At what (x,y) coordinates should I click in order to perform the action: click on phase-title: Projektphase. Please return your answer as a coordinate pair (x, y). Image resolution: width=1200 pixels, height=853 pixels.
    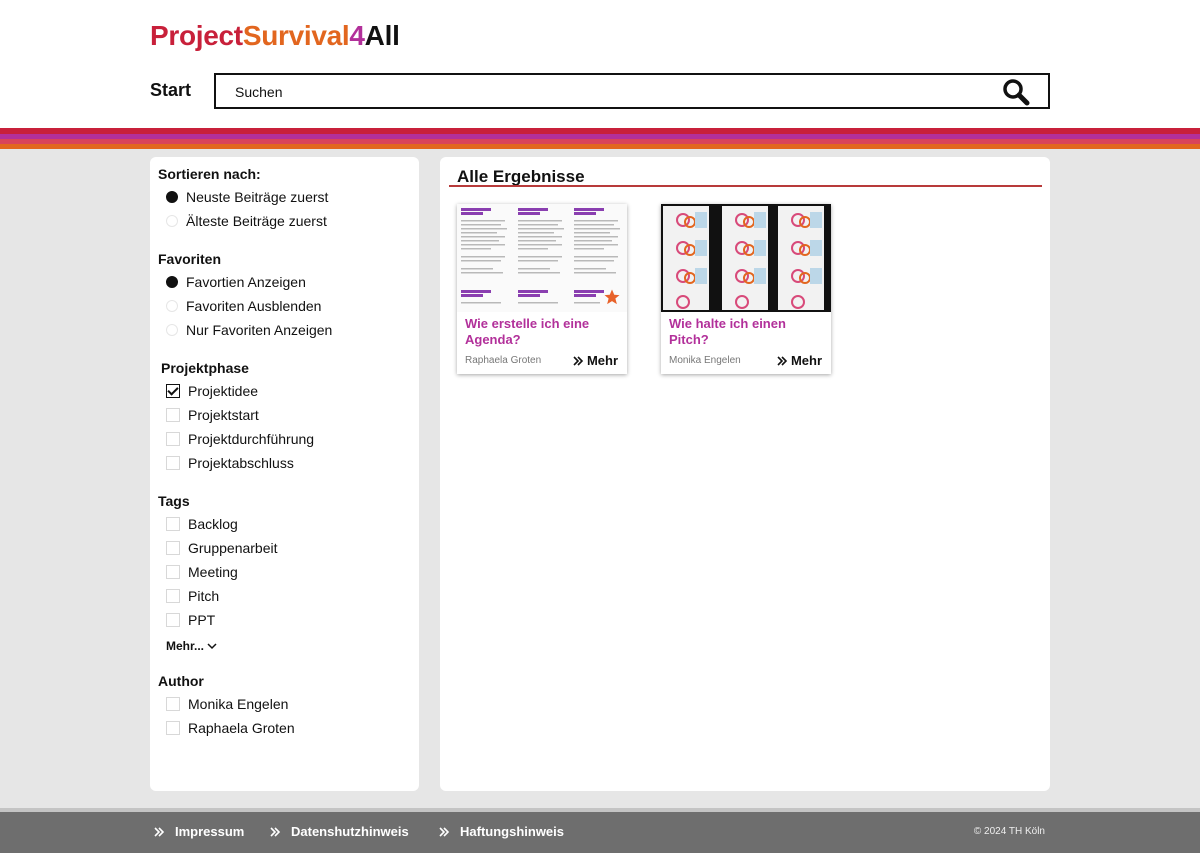
    Looking at the image, I should click on (205, 368).